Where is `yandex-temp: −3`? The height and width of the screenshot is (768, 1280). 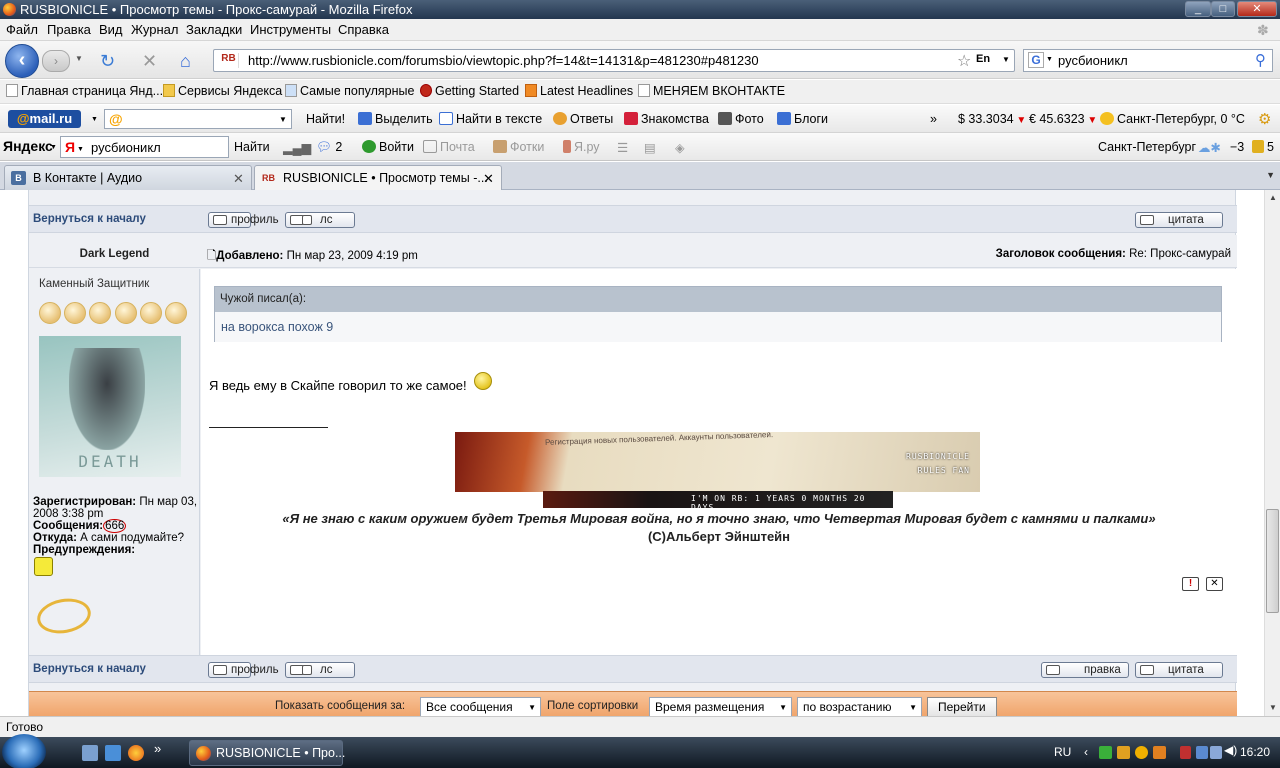 yandex-temp: −3 is located at coordinates (1237, 147).